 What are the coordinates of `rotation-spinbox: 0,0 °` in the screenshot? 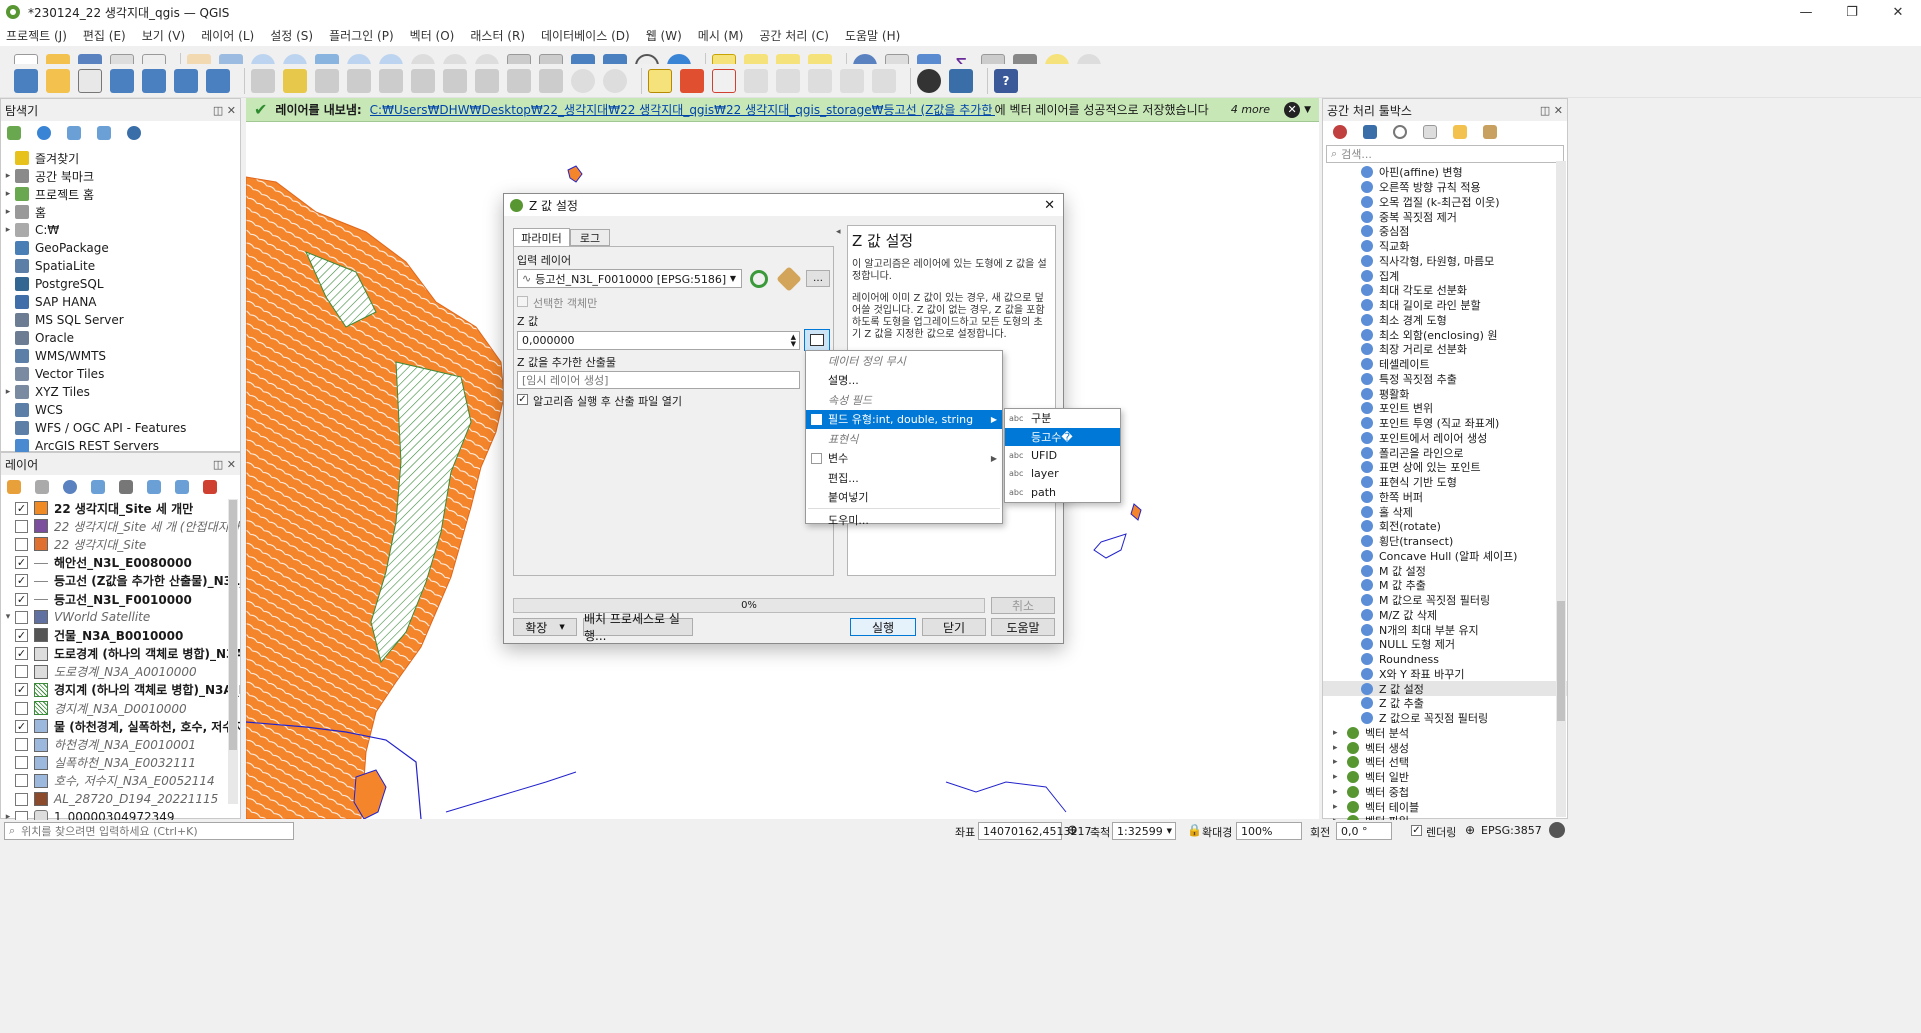 It's located at (1364, 831).